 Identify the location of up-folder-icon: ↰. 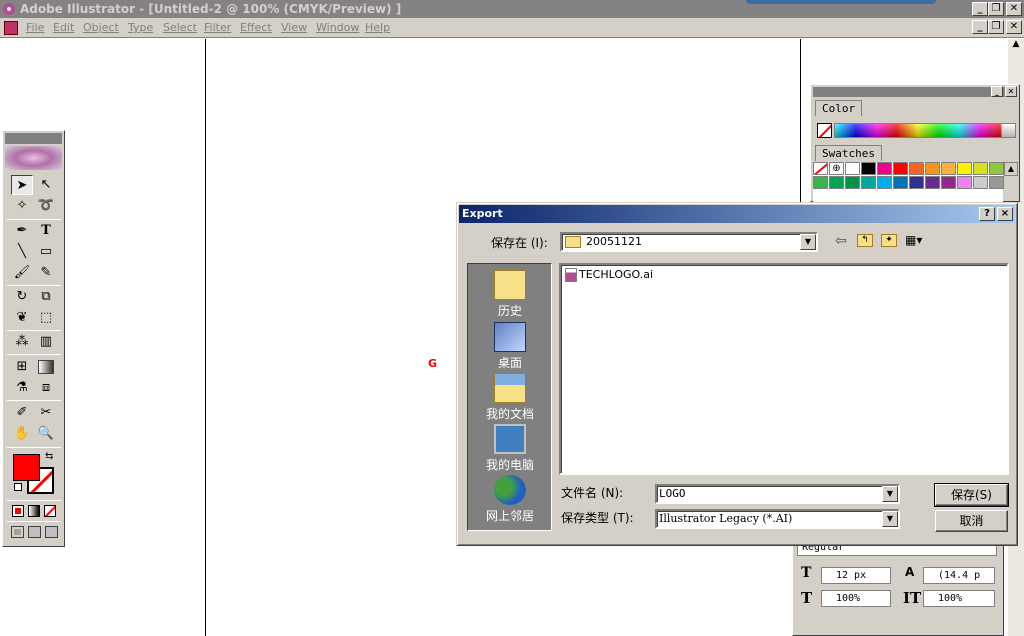
(865, 240).